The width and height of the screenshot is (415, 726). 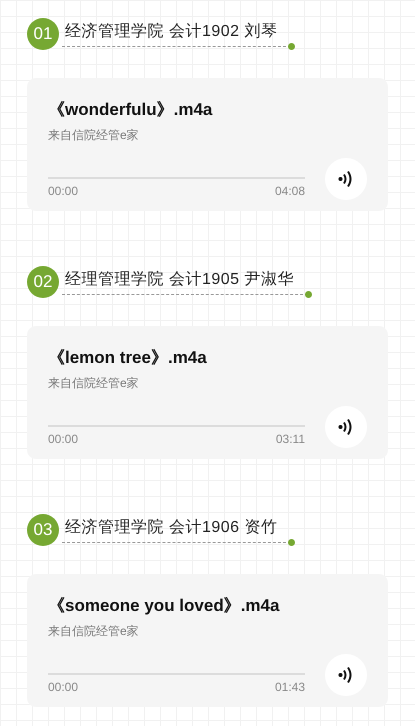 What do you see at coordinates (43, 530) in the screenshot?
I see `number-badge: 03` at bounding box center [43, 530].